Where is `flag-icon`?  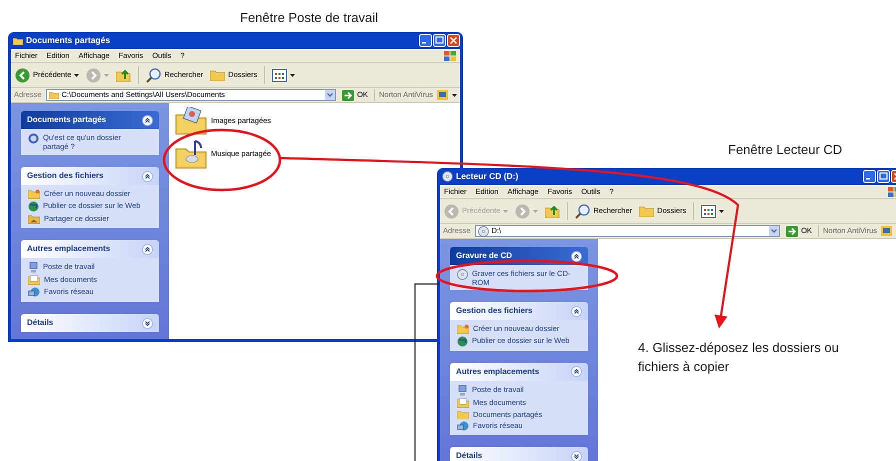 flag-icon is located at coordinates (450, 55).